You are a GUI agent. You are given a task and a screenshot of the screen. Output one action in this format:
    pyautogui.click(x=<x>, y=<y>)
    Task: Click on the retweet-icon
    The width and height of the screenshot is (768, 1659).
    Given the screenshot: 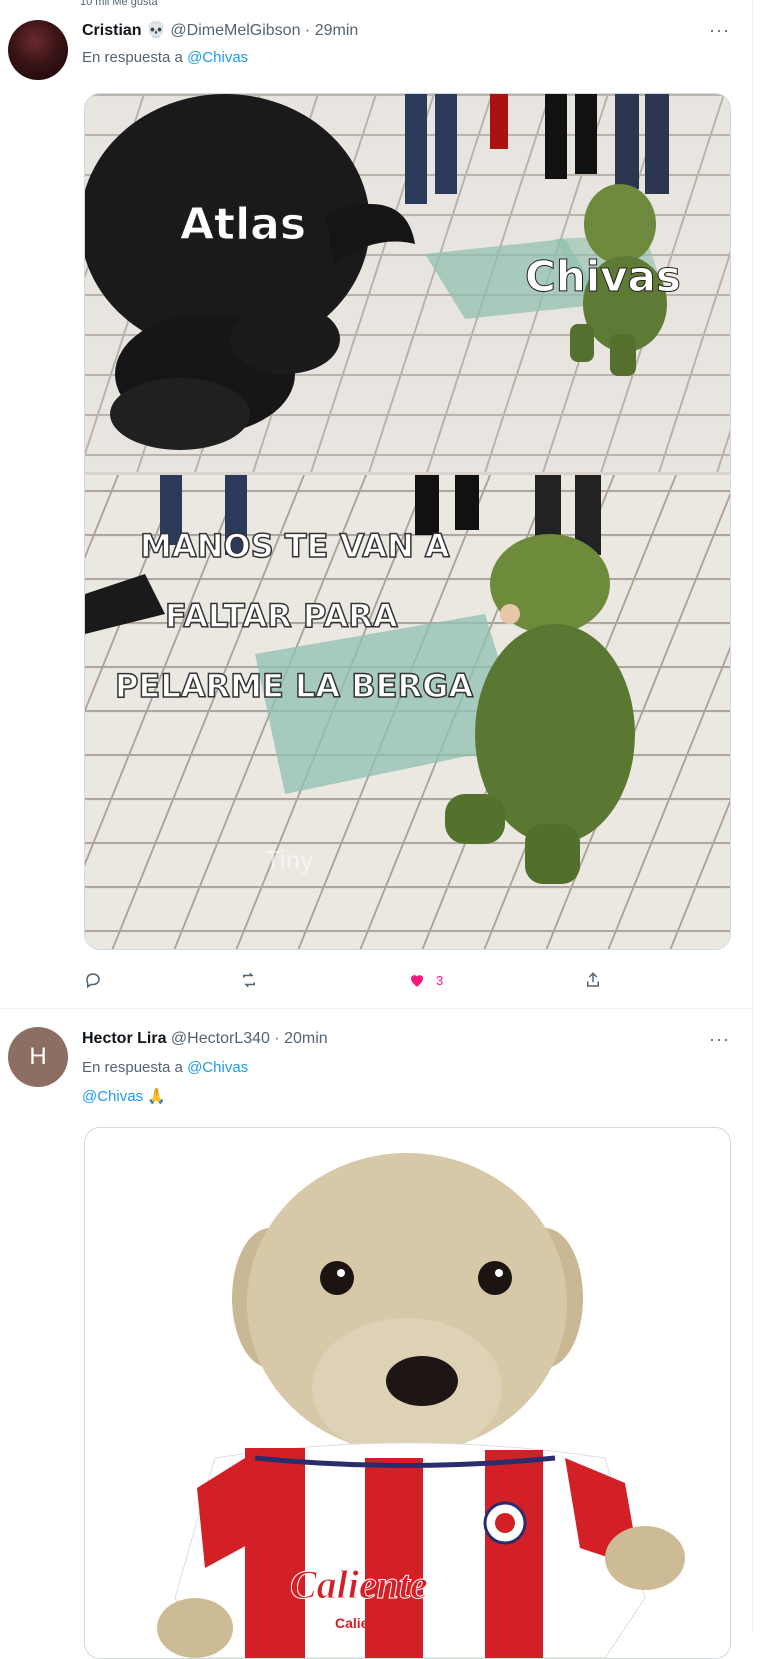 What is the action you would take?
    pyautogui.click(x=249, y=980)
    